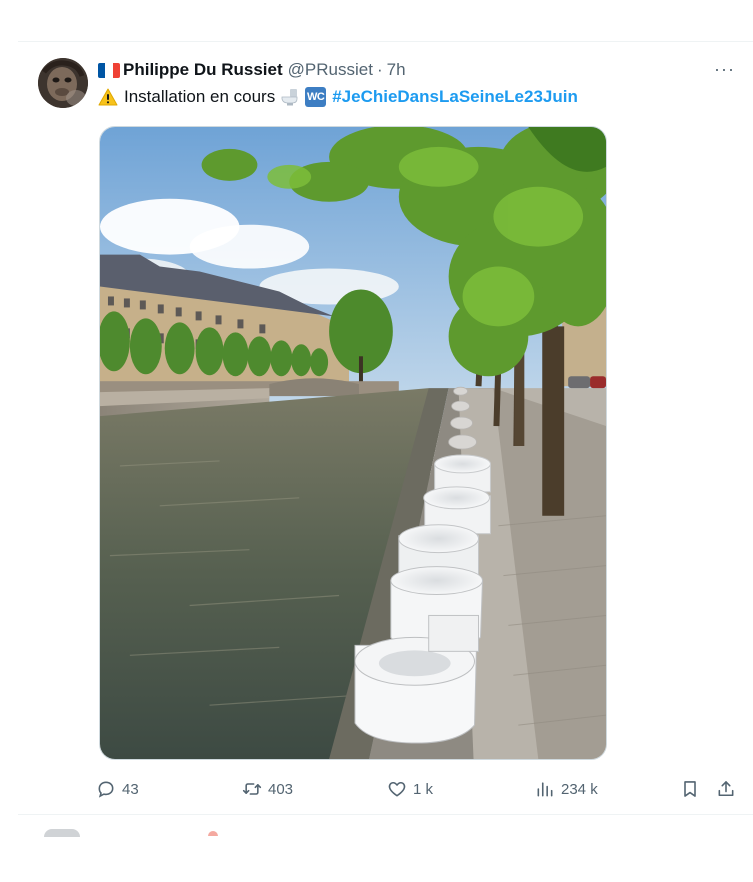 This screenshot has height=882, width=753. What do you see at coordinates (545, 789) in the screenshot?
I see `views-chart-icon` at bounding box center [545, 789].